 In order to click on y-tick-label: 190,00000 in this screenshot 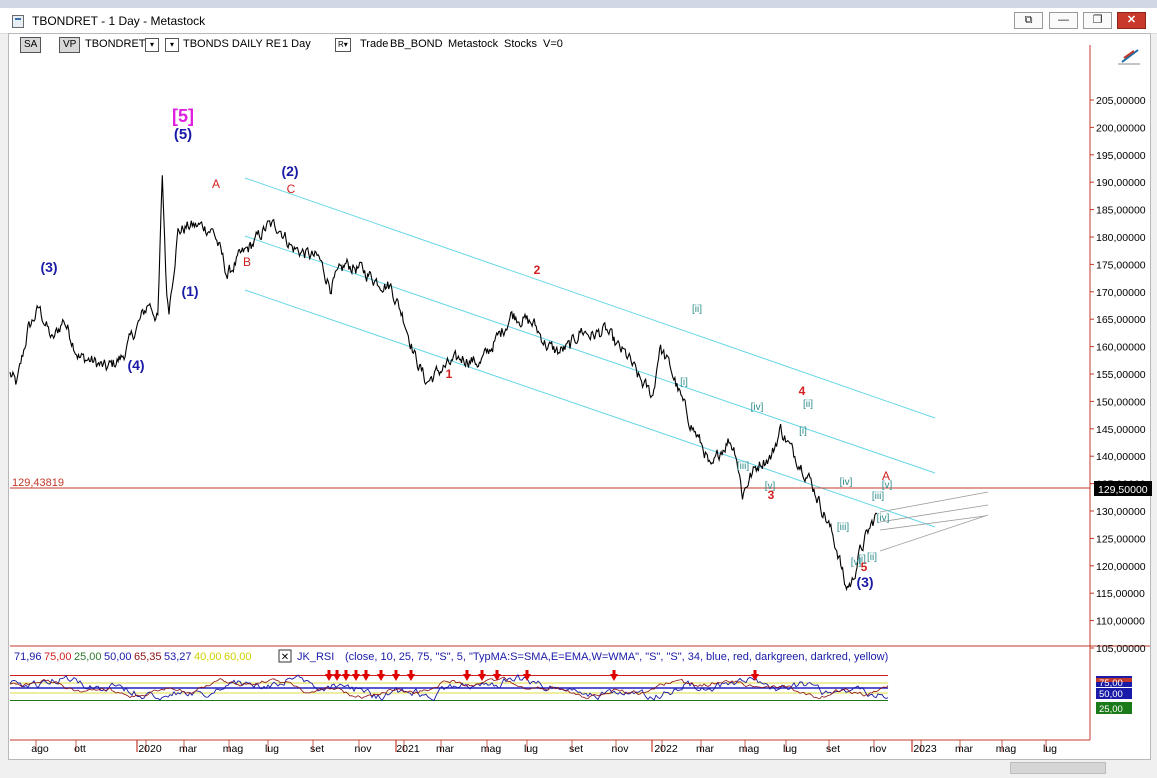, I will do `click(1121, 183)`.